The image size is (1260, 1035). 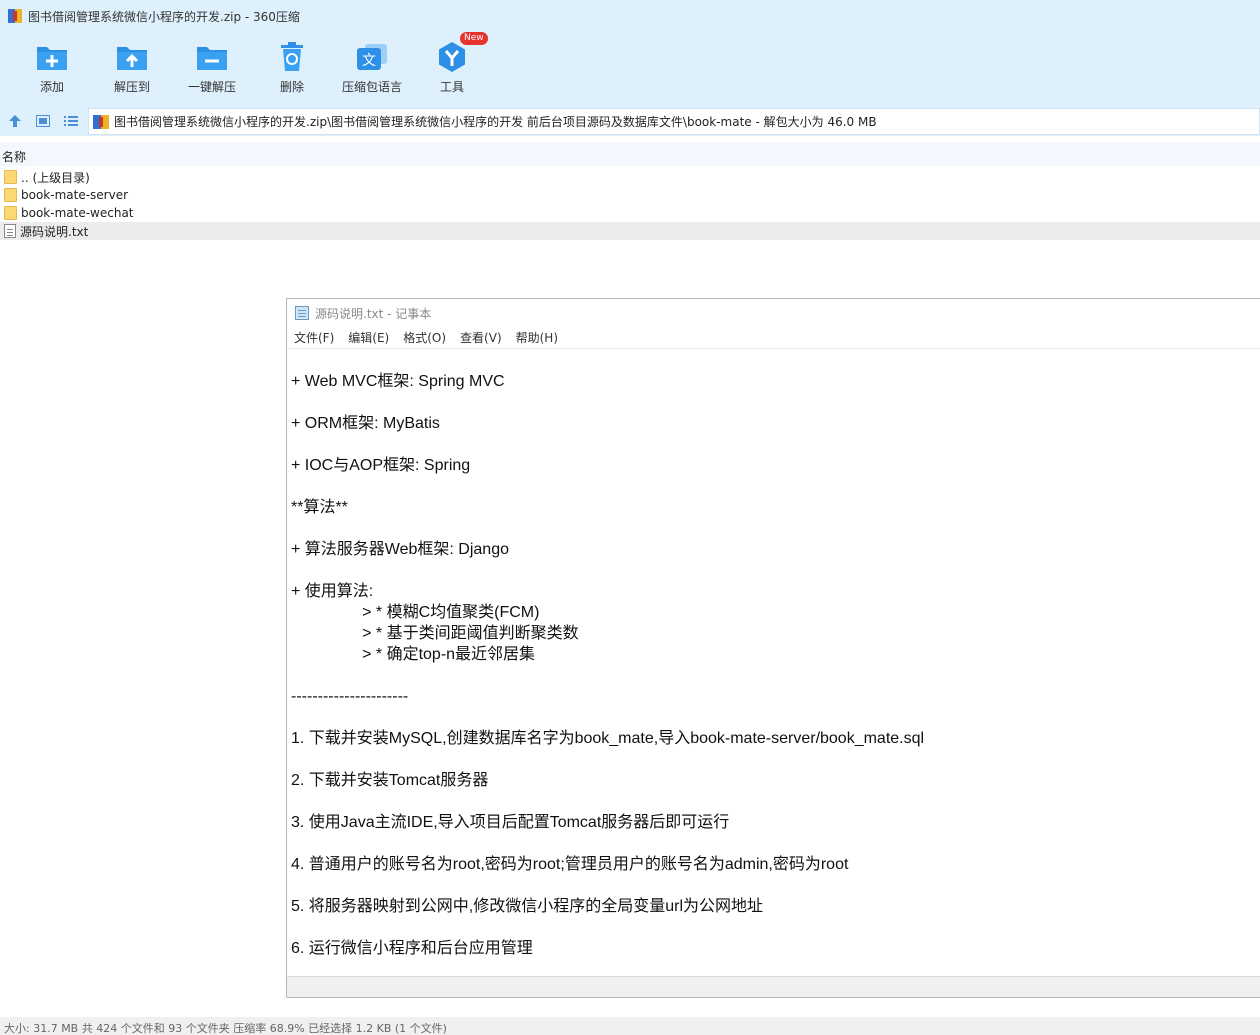 I want to click on extract-to-icon, so click(x=132, y=57).